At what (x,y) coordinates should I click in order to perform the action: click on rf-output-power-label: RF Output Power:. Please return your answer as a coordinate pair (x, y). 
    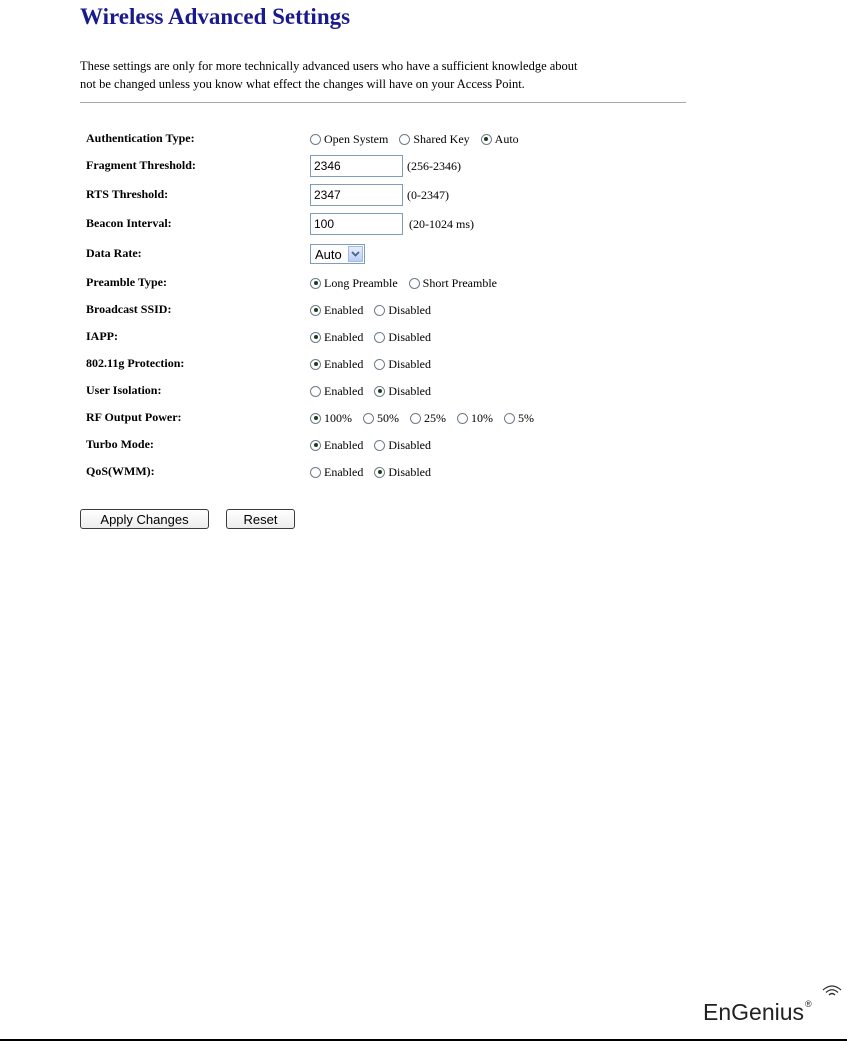
    Looking at the image, I should click on (134, 417).